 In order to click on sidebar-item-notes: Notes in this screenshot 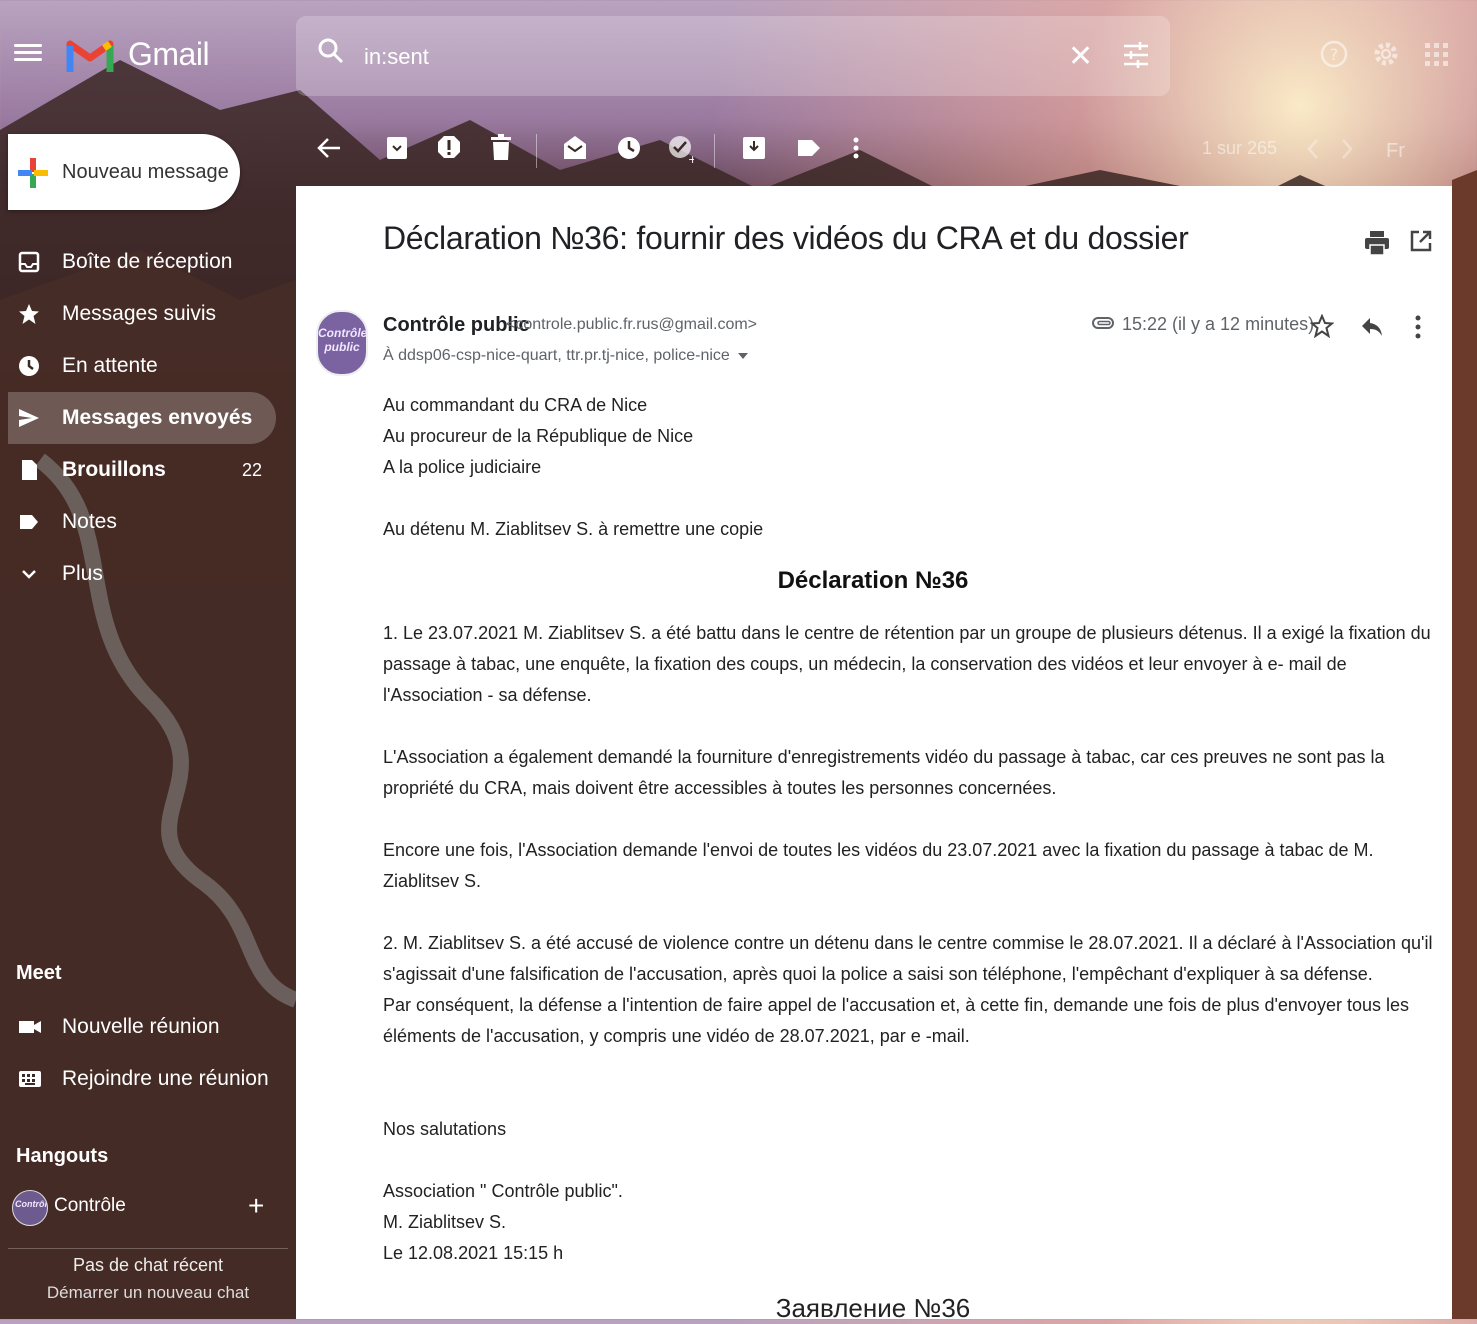, I will do `click(142, 522)`.